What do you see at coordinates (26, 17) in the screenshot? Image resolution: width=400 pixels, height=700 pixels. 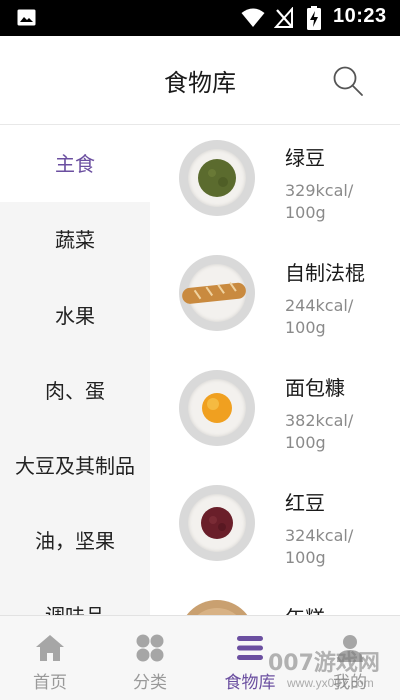 I see `gallery-icon` at bounding box center [26, 17].